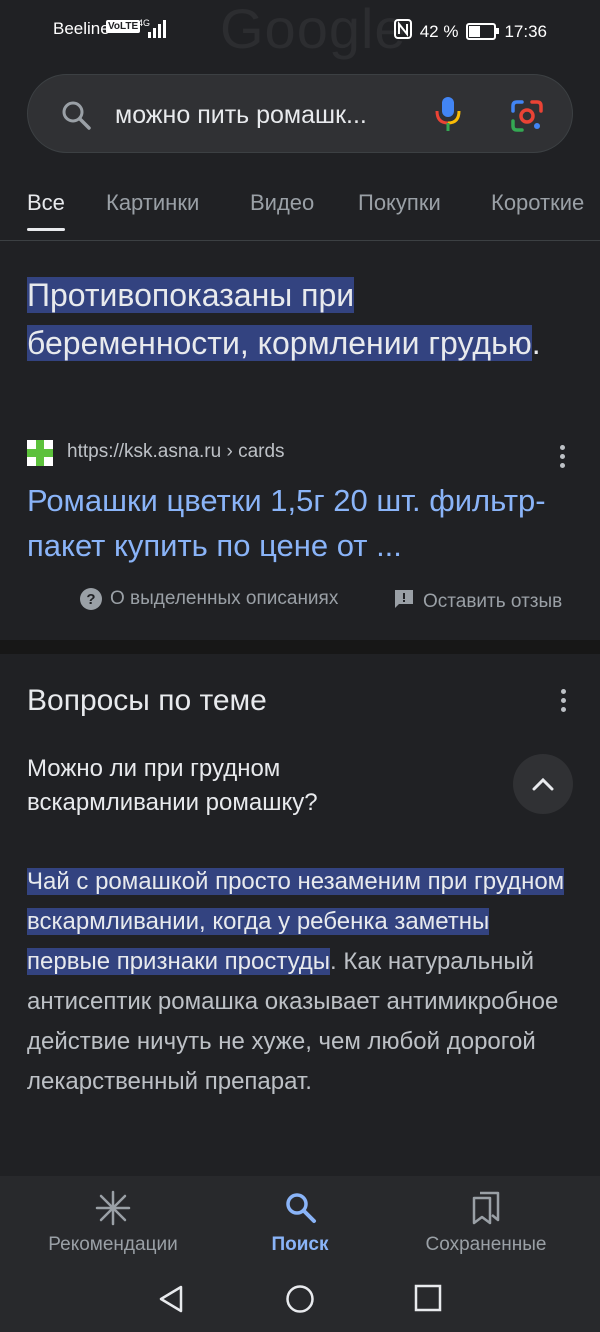 The width and height of the screenshot is (600, 1332). Describe the element at coordinates (46, 210) in the screenshot. I see `tab-all: Все` at that location.